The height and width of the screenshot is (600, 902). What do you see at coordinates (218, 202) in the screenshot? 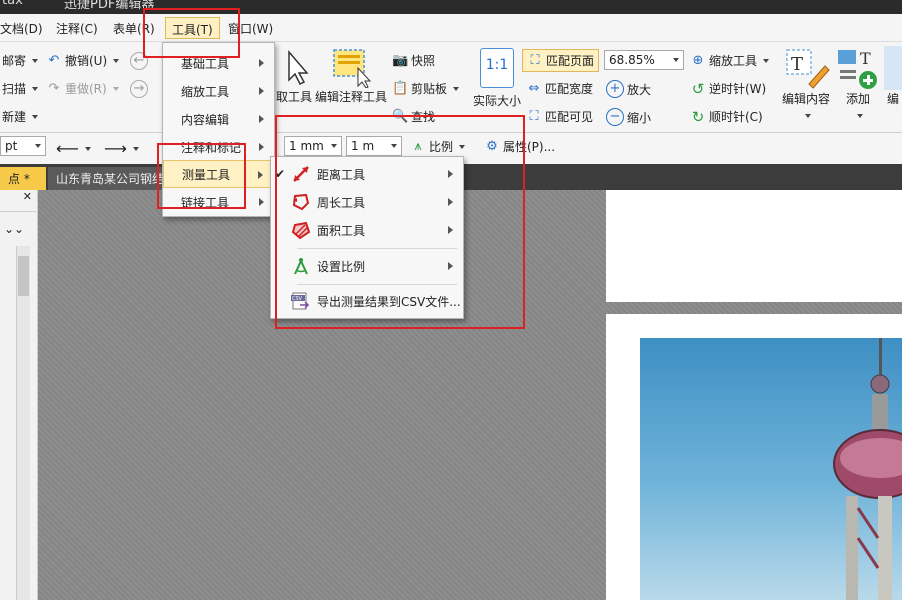
I see `menu-item-link-tools: 链接工具` at bounding box center [218, 202].